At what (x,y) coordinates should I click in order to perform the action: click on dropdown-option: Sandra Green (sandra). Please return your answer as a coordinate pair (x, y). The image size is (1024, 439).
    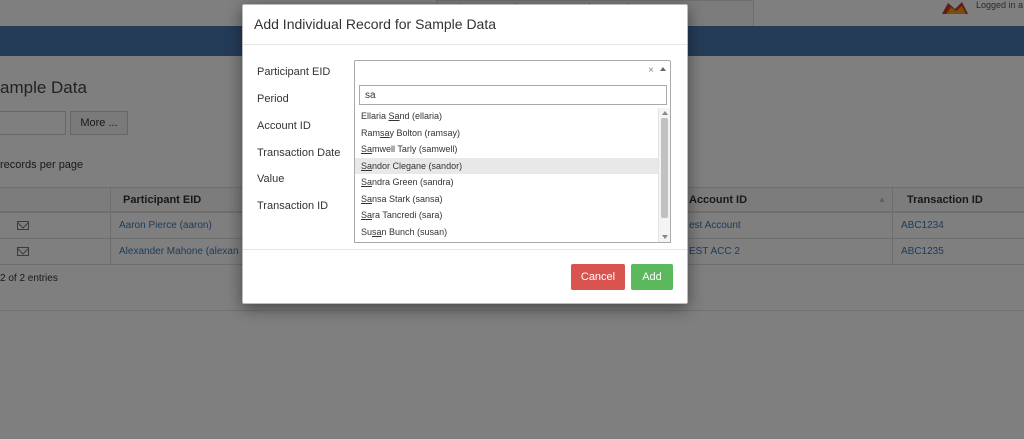
    Looking at the image, I should click on (506, 182).